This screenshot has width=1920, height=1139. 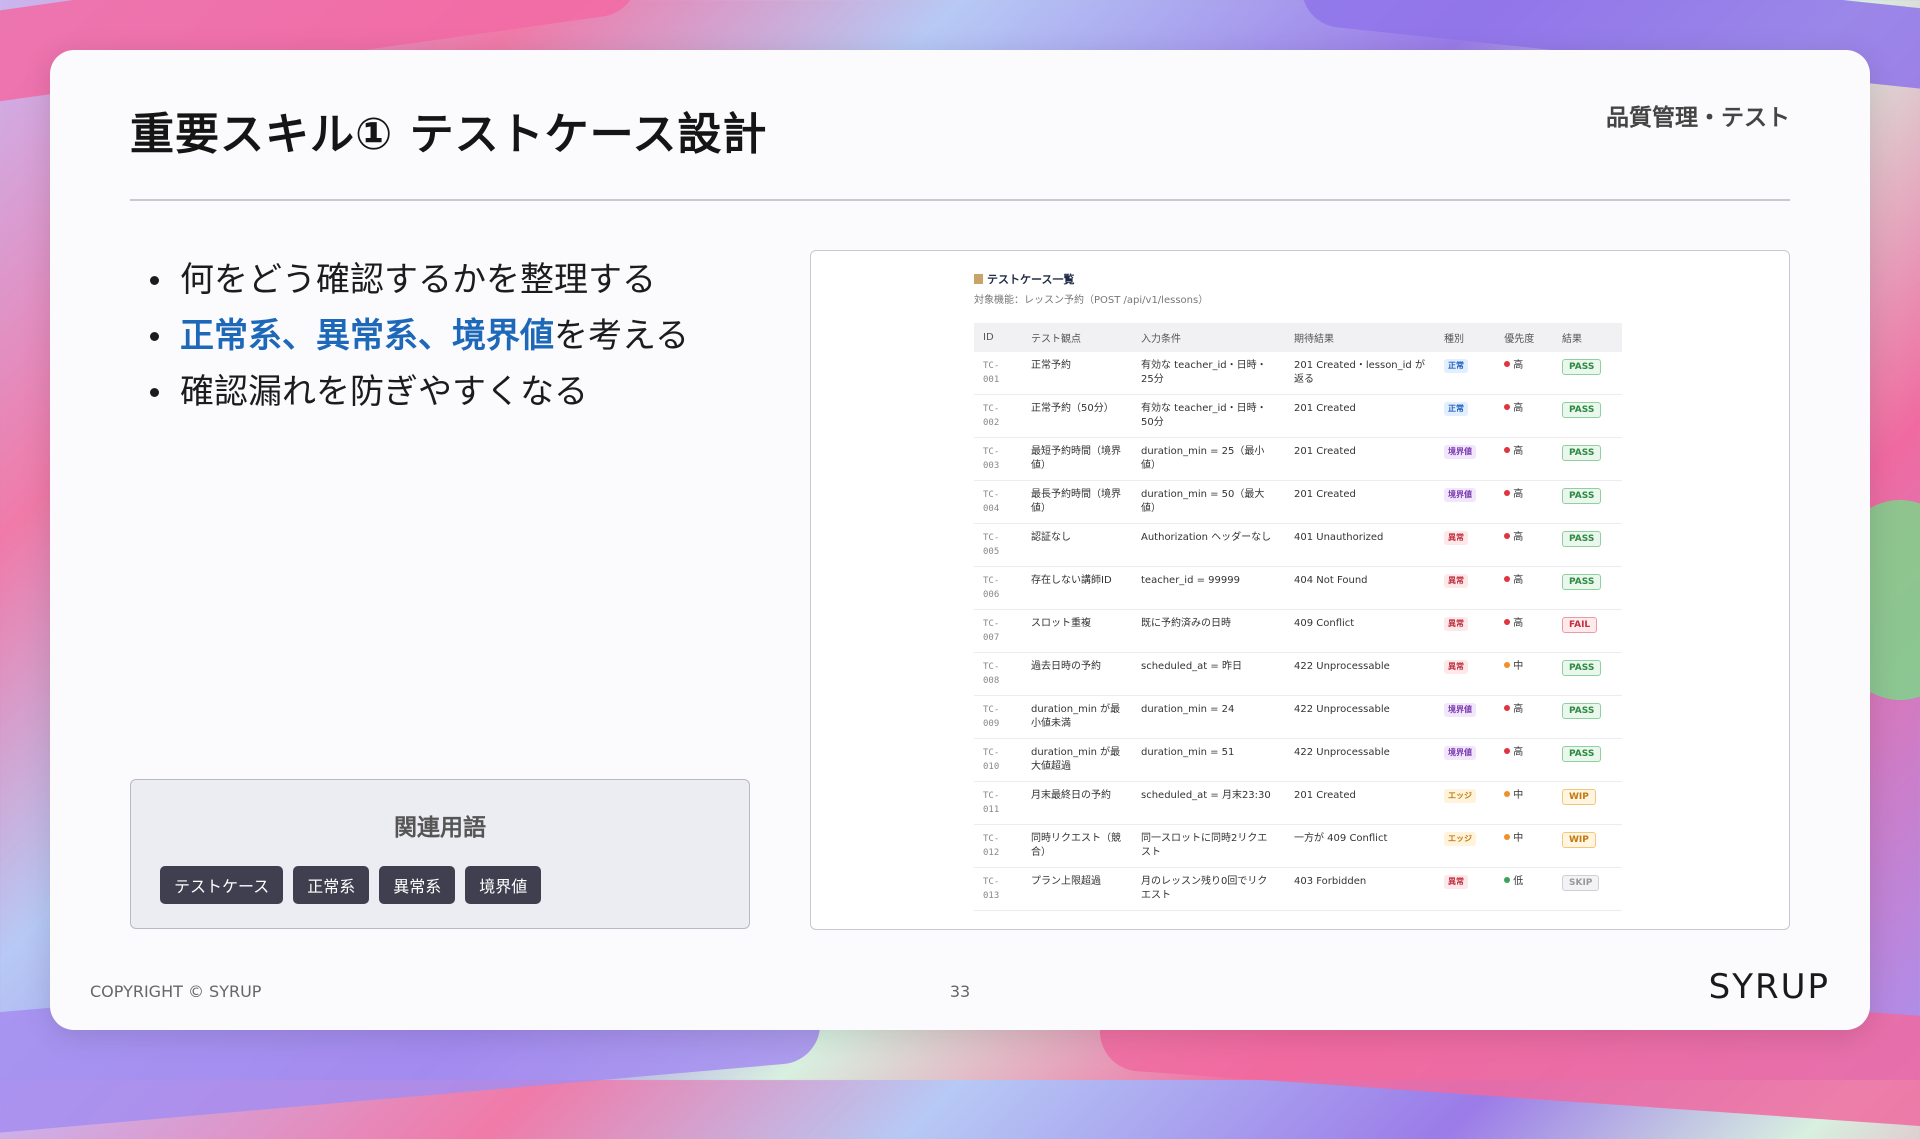 What do you see at coordinates (998, 803) in the screenshot?
I see `testcase-id: TC-011` at bounding box center [998, 803].